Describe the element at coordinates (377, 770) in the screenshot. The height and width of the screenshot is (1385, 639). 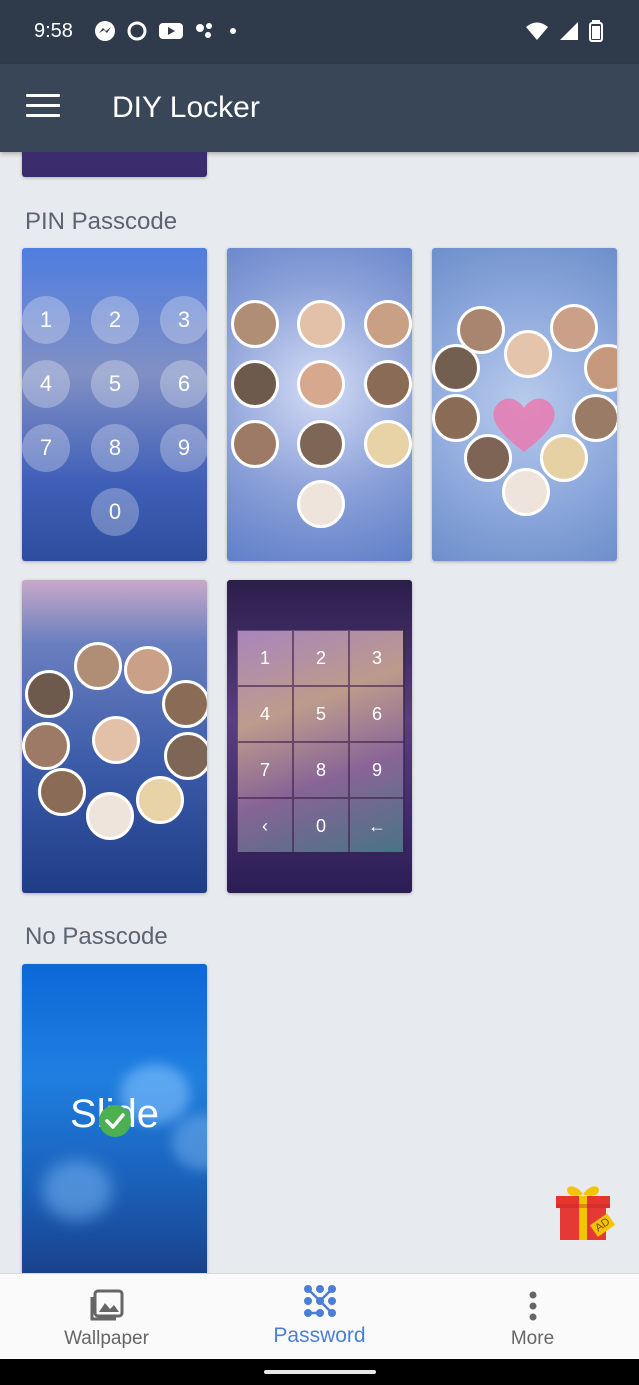
I see `puzzle-key: 9` at that location.